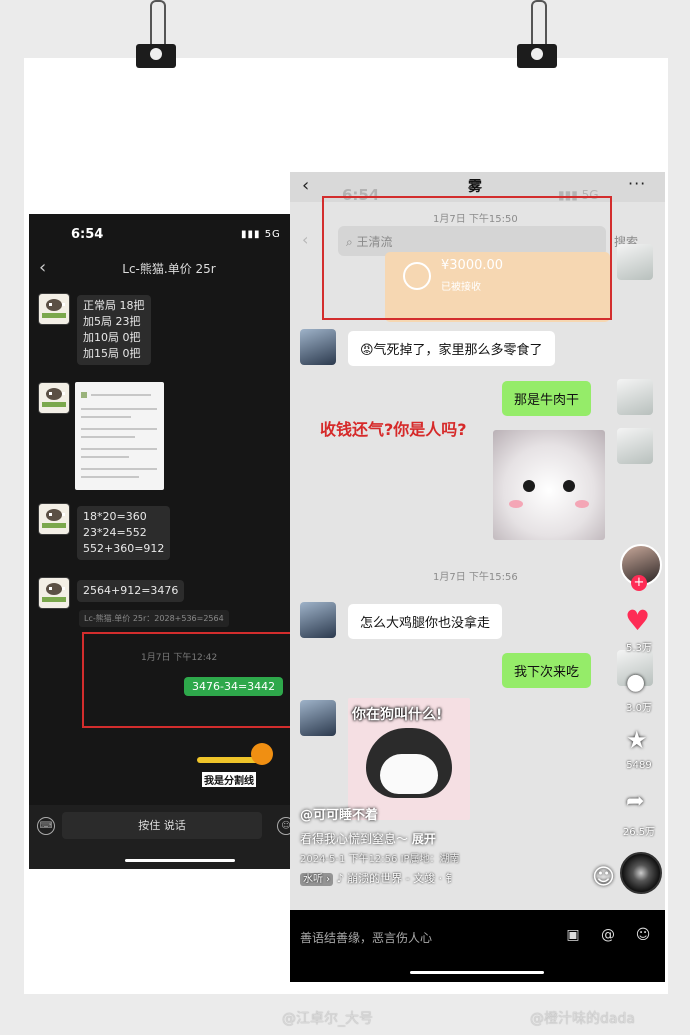  I want to click on video-meta: 2024-5-1 下午12:56 IP属地：湖南, so click(380, 859).